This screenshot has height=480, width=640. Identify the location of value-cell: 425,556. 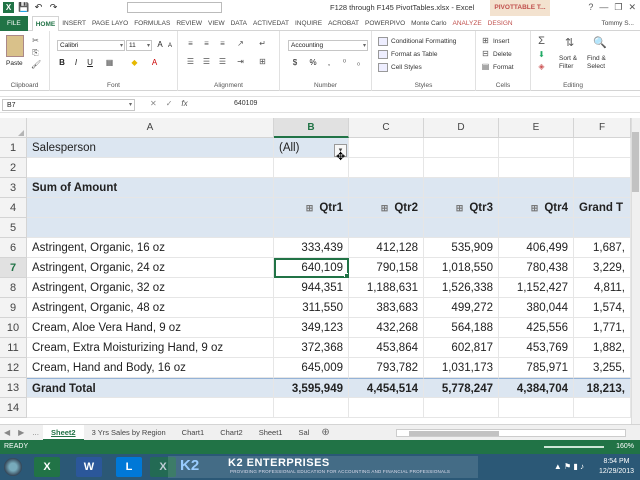
(536, 328).